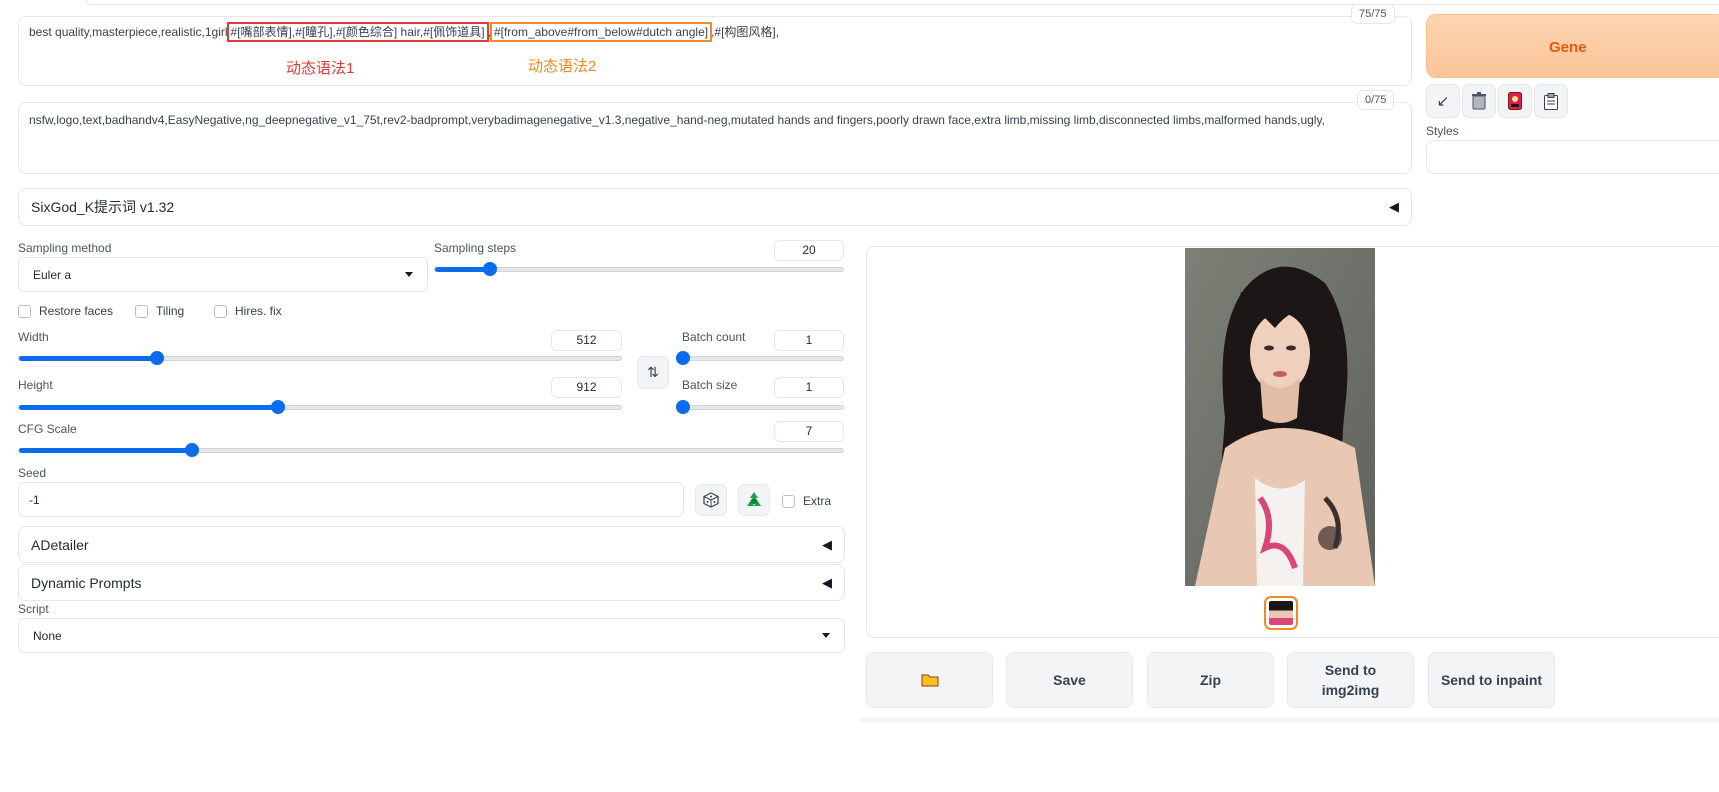 Image resolution: width=1719 pixels, height=792 pixels. What do you see at coordinates (34, 499) in the screenshot?
I see `seed-value: -1` at bounding box center [34, 499].